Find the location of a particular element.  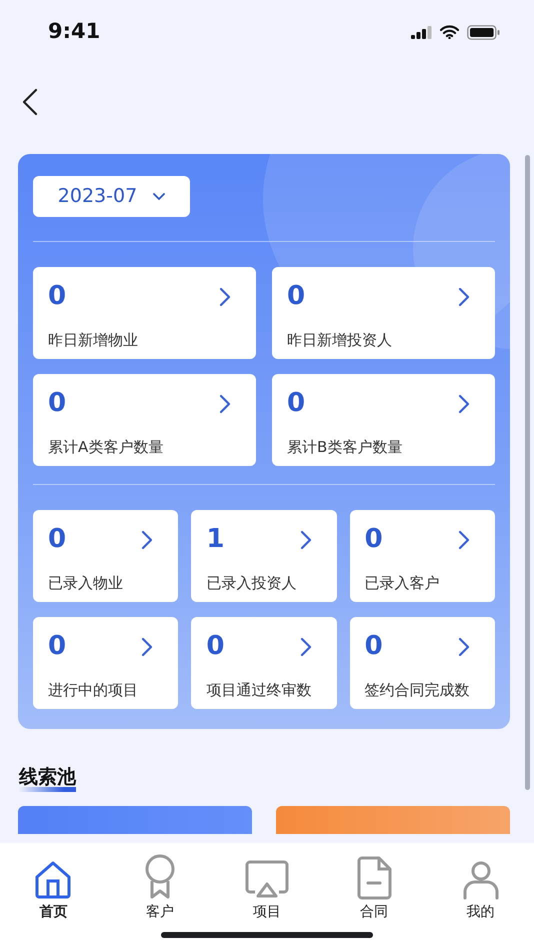

back-icon is located at coordinates (30, 102).